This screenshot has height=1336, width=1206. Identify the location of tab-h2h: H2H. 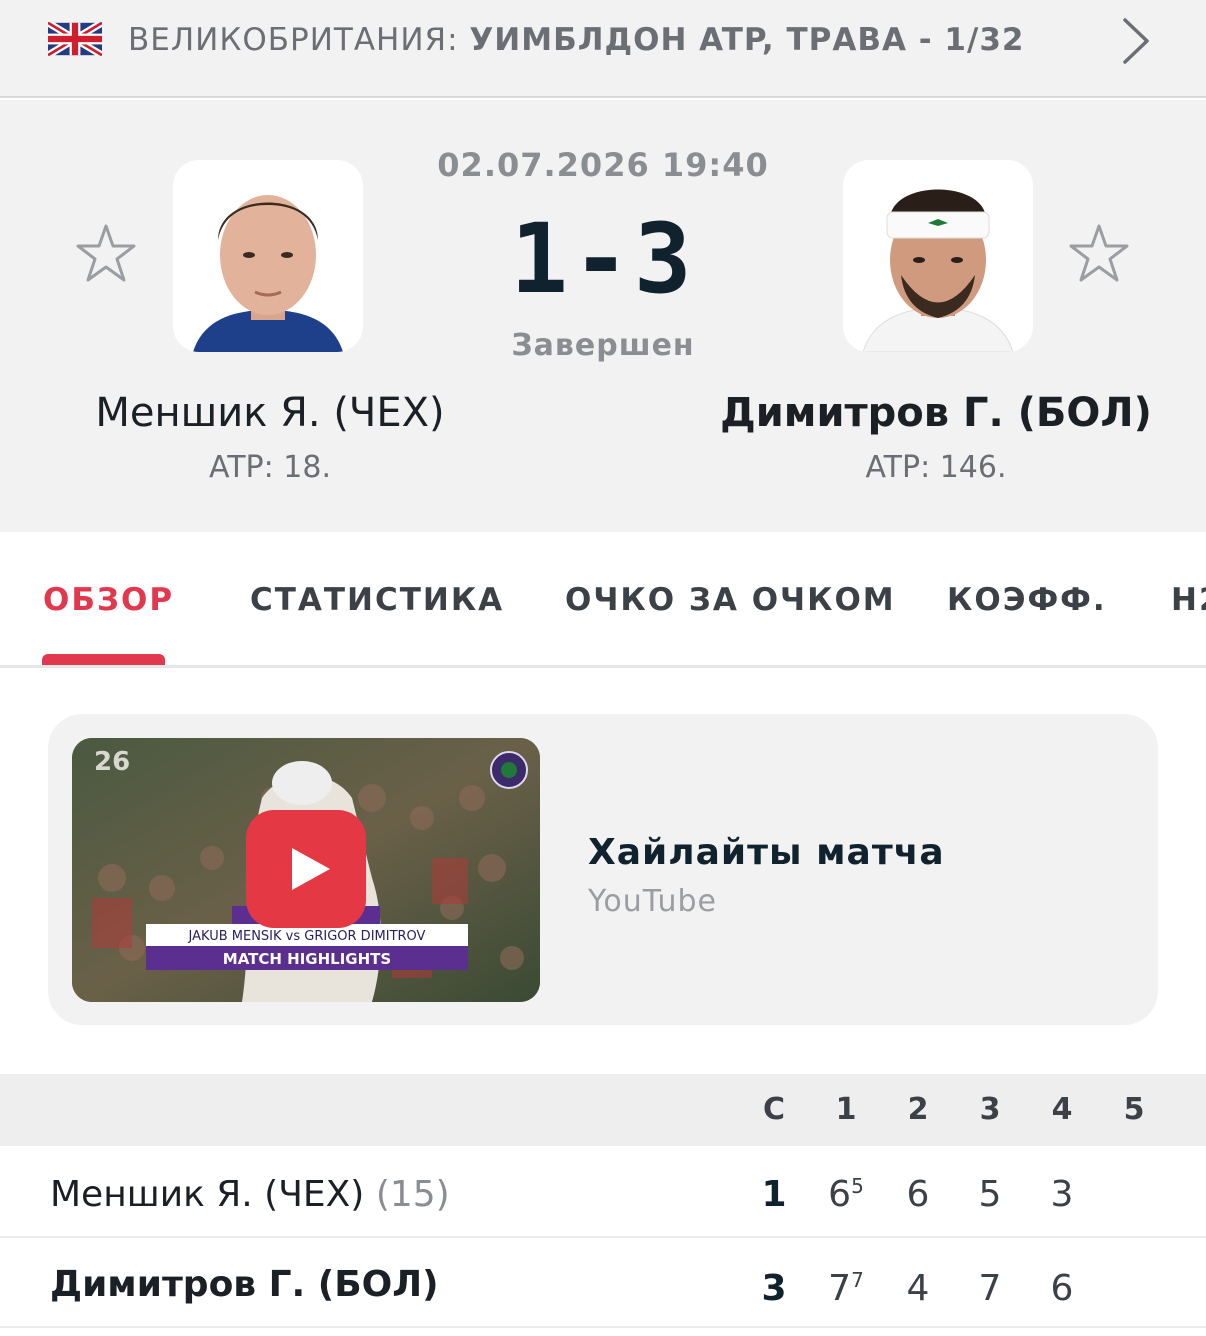
(1188, 600).